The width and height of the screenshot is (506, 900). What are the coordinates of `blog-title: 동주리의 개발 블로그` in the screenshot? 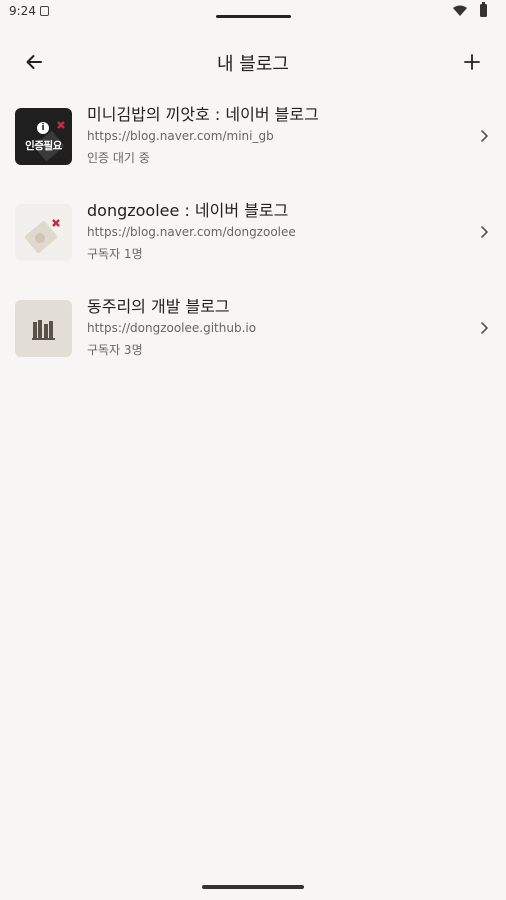 It's located at (158, 306).